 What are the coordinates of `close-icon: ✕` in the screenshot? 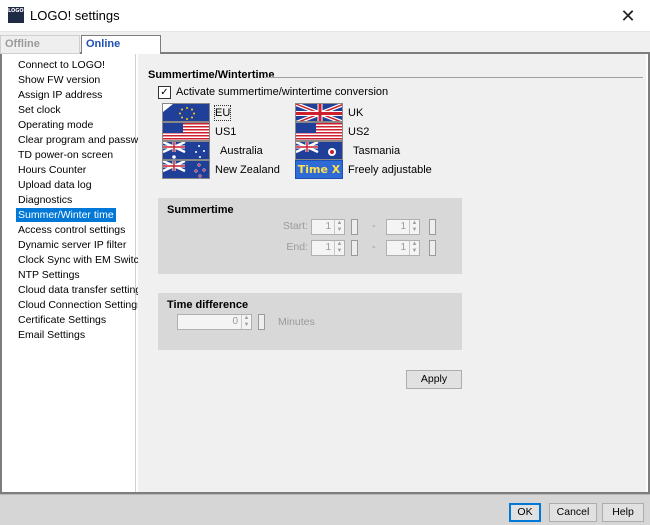 It's located at (628, 15).